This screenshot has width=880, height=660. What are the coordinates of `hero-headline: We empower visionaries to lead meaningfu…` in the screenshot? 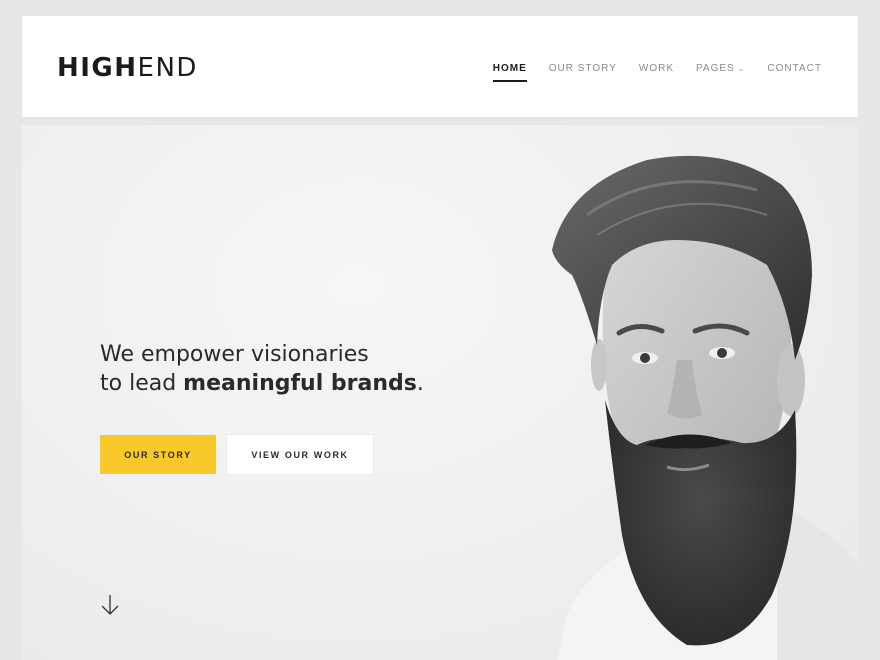 It's located at (262, 369).